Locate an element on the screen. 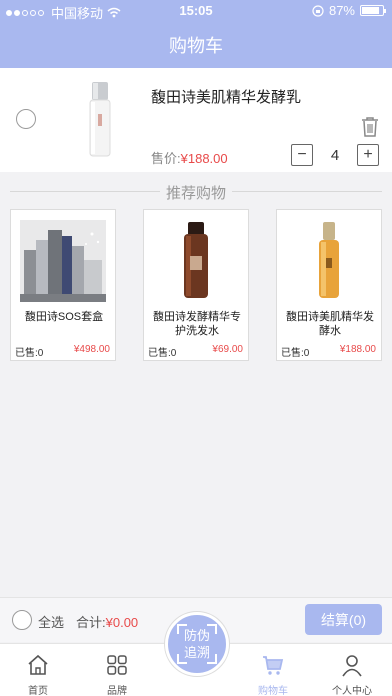 The height and width of the screenshot is (696, 392). tab-profile: 个人中心 is located at coordinates (352, 670).